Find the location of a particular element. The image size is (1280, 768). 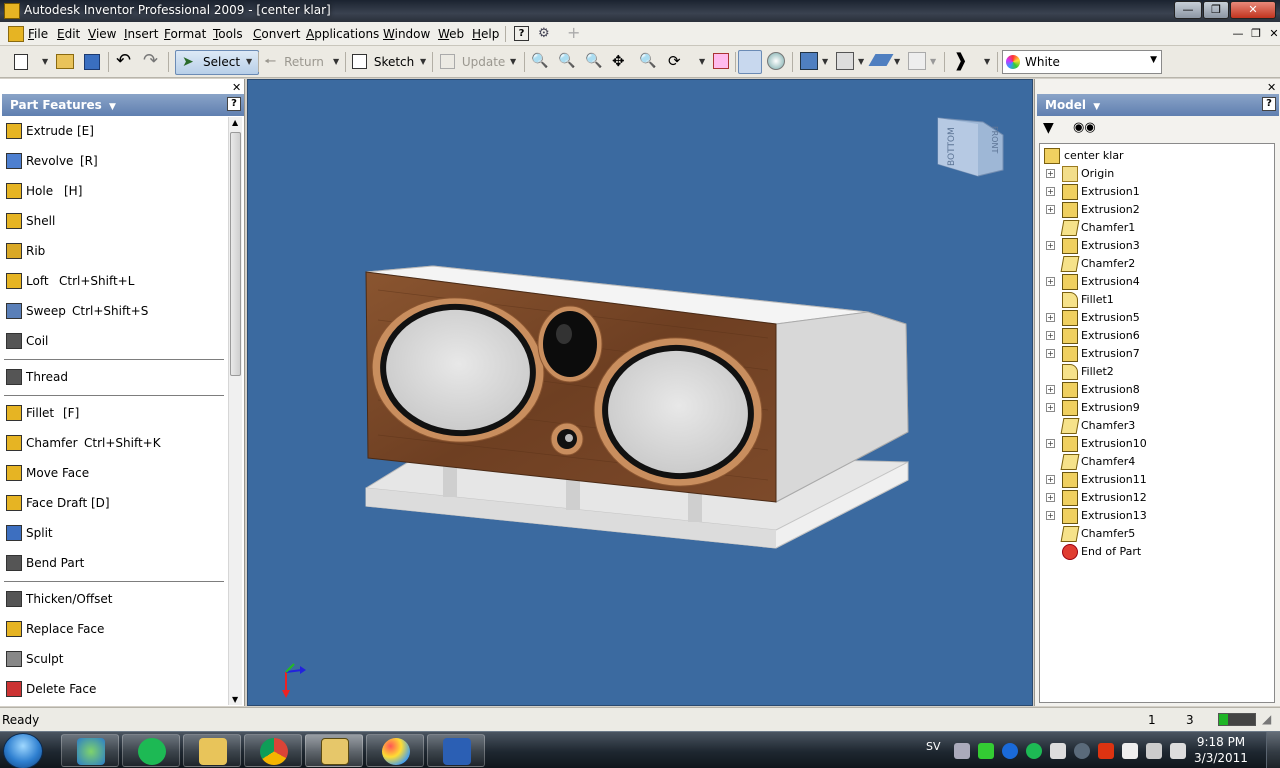

tree-node-extrusion8: + Extrusion8 is located at coordinates (1156, 390).